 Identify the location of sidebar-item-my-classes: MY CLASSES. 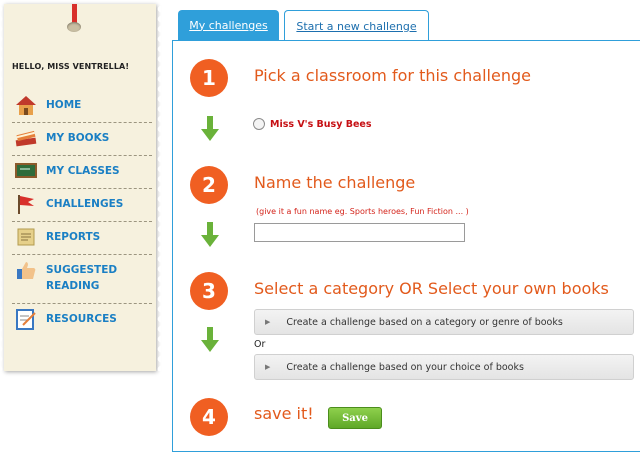
(82, 172).